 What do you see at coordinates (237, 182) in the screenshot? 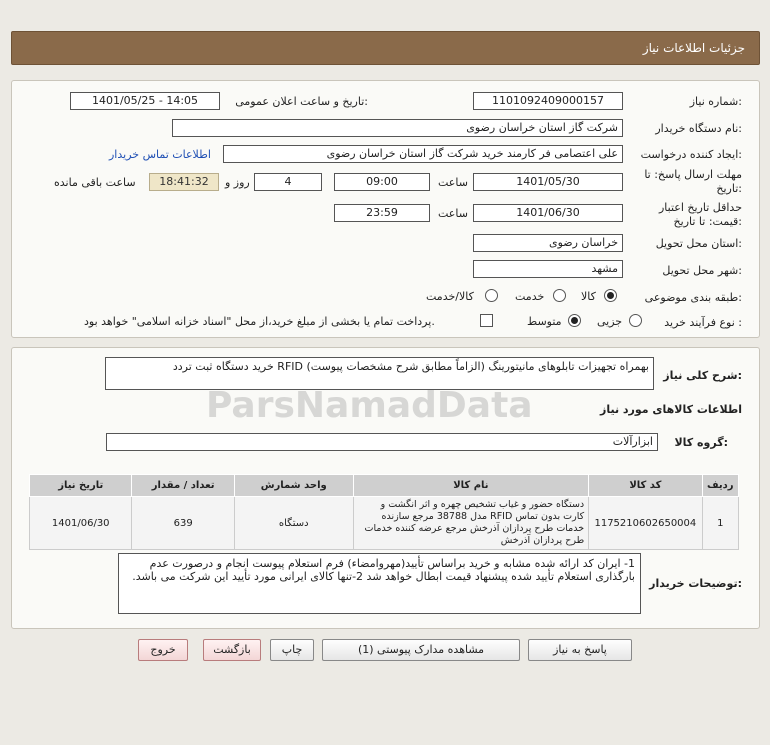
I see `days-label: روز و` at bounding box center [237, 182].